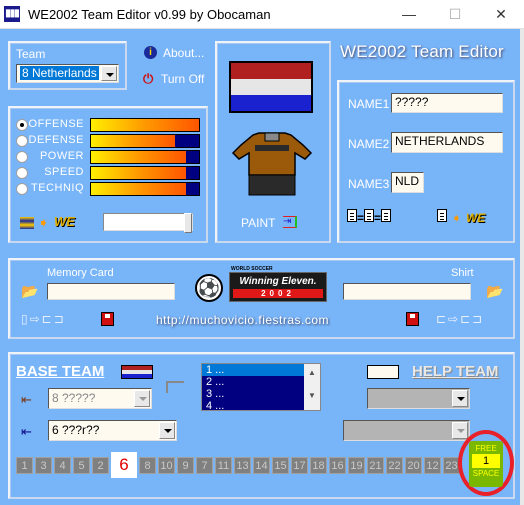  I want to click on website-link: http://muchovicio.fiestras.com, so click(242, 320).